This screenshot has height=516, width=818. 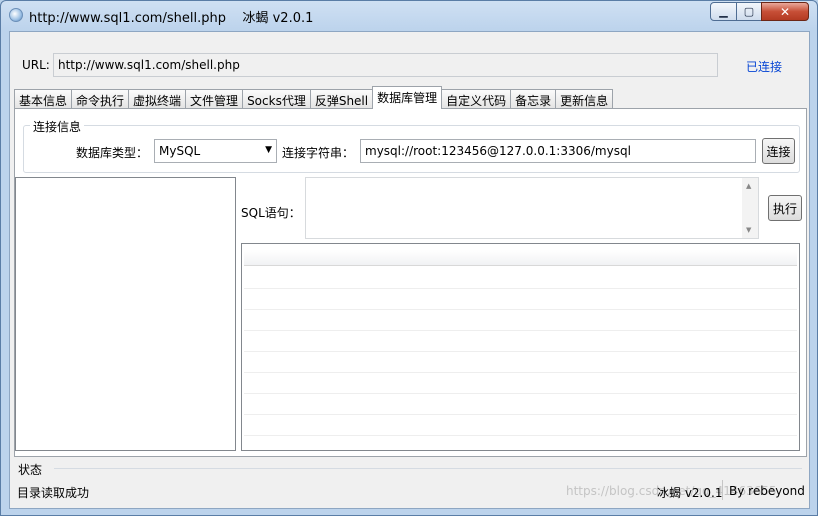 What do you see at coordinates (785, 208) in the screenshot?
I see `execute-button: 执行` at bounding box center [785, 208].